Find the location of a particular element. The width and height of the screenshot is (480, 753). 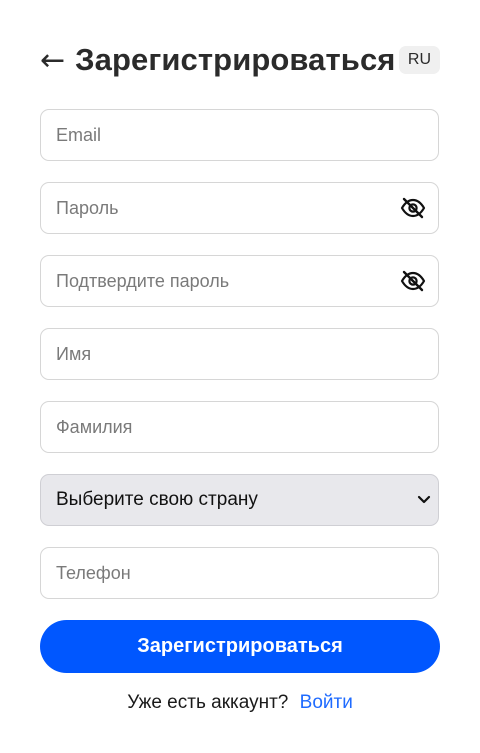

country-select: Выберите свою страну is located at coordinates (239, 500).